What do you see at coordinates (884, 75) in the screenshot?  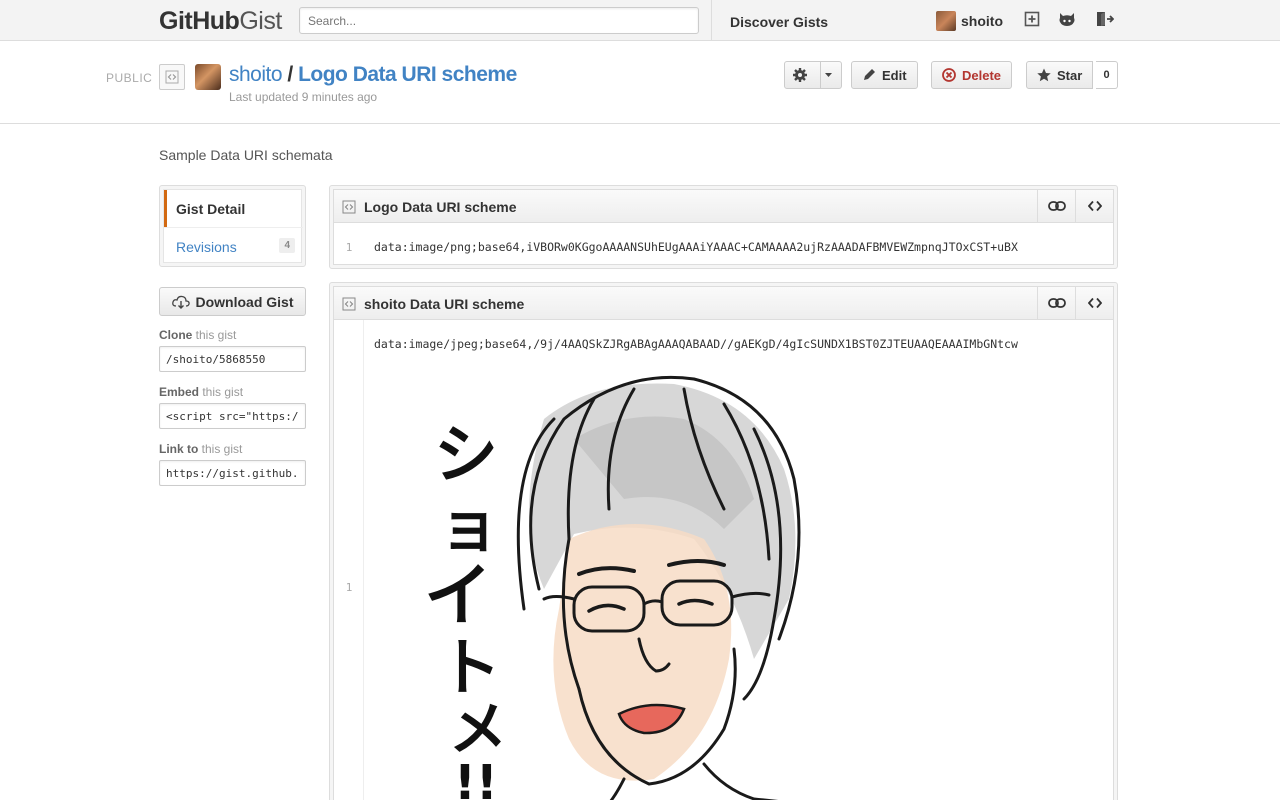 I see `edit-button: Edit` at bounding box center [884, 75].